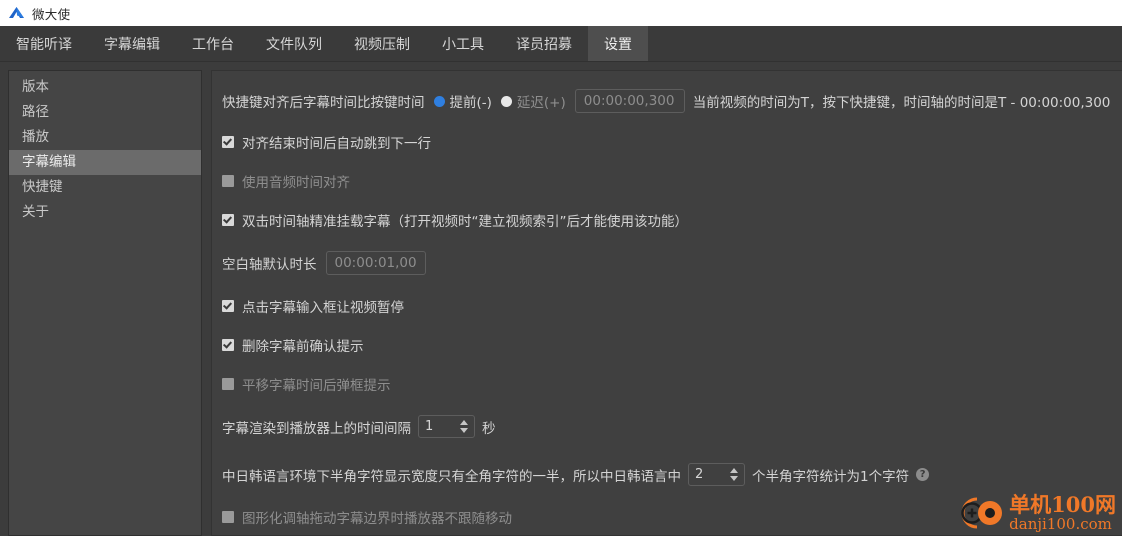 This screenshot has height=536, width=1122. What do you see at coordinates (672, 263) in the screenshot?
I see `row-blank-axis: 空白轴默认时长` at bounding box center [672, 263].